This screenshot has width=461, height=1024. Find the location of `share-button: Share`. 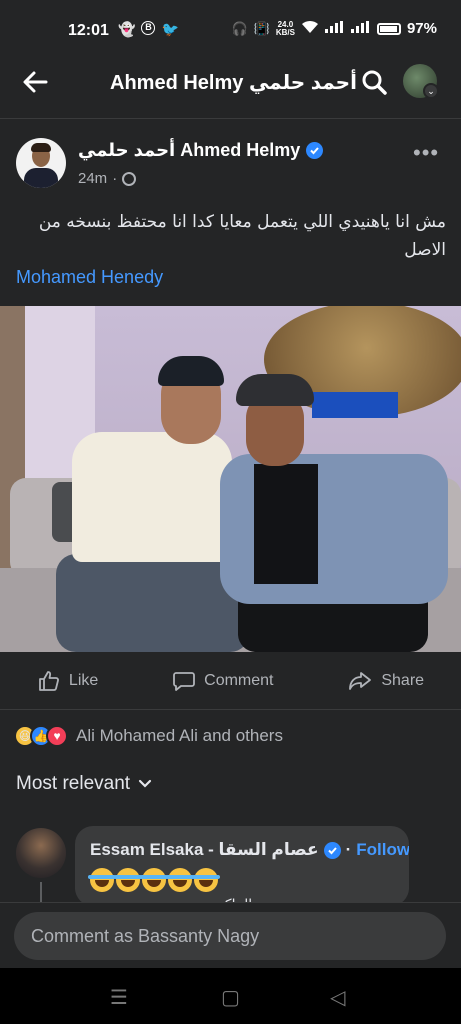

share-button: Share is located at coordinates (385, 681).